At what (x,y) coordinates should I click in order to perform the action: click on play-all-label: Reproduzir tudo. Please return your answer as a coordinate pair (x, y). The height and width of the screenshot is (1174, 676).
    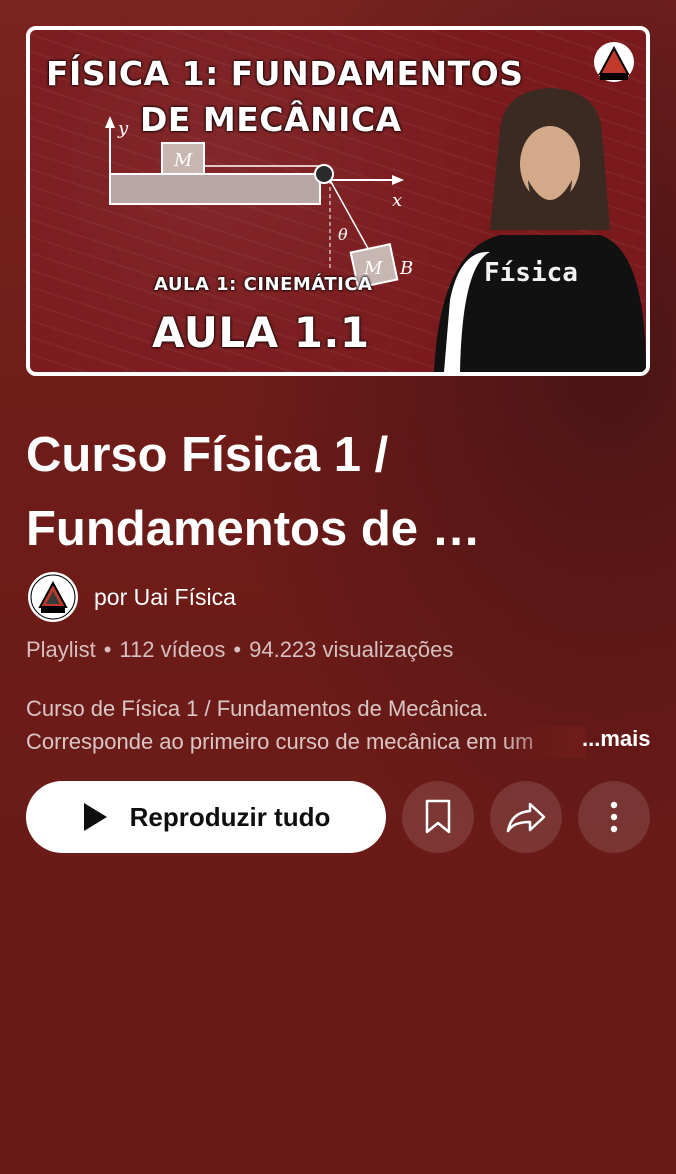
    Looking at the image, I should click on (230, 816).